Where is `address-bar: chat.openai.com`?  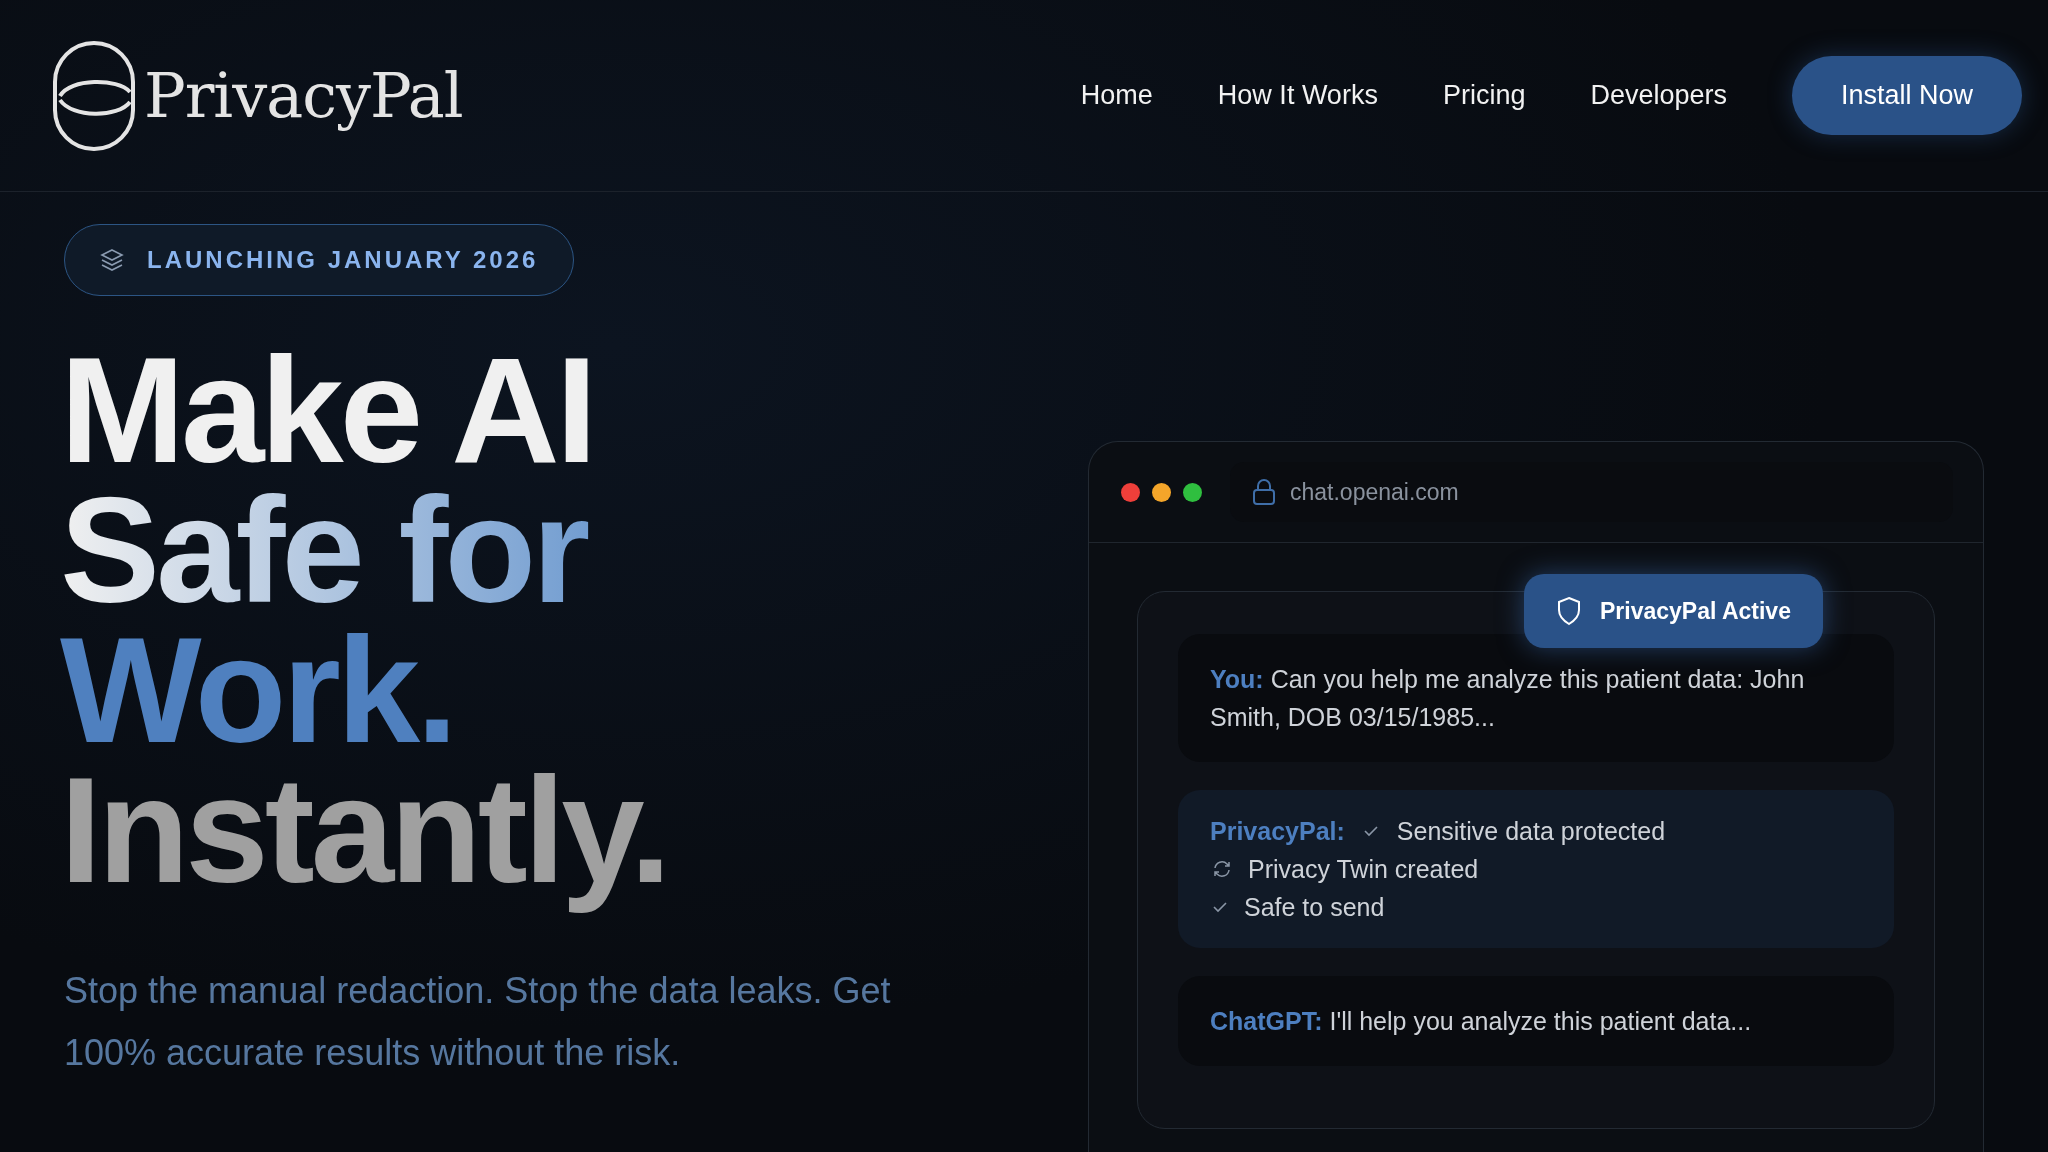 address-bar: chat.openai.com is located at coordinates (1591, 492).